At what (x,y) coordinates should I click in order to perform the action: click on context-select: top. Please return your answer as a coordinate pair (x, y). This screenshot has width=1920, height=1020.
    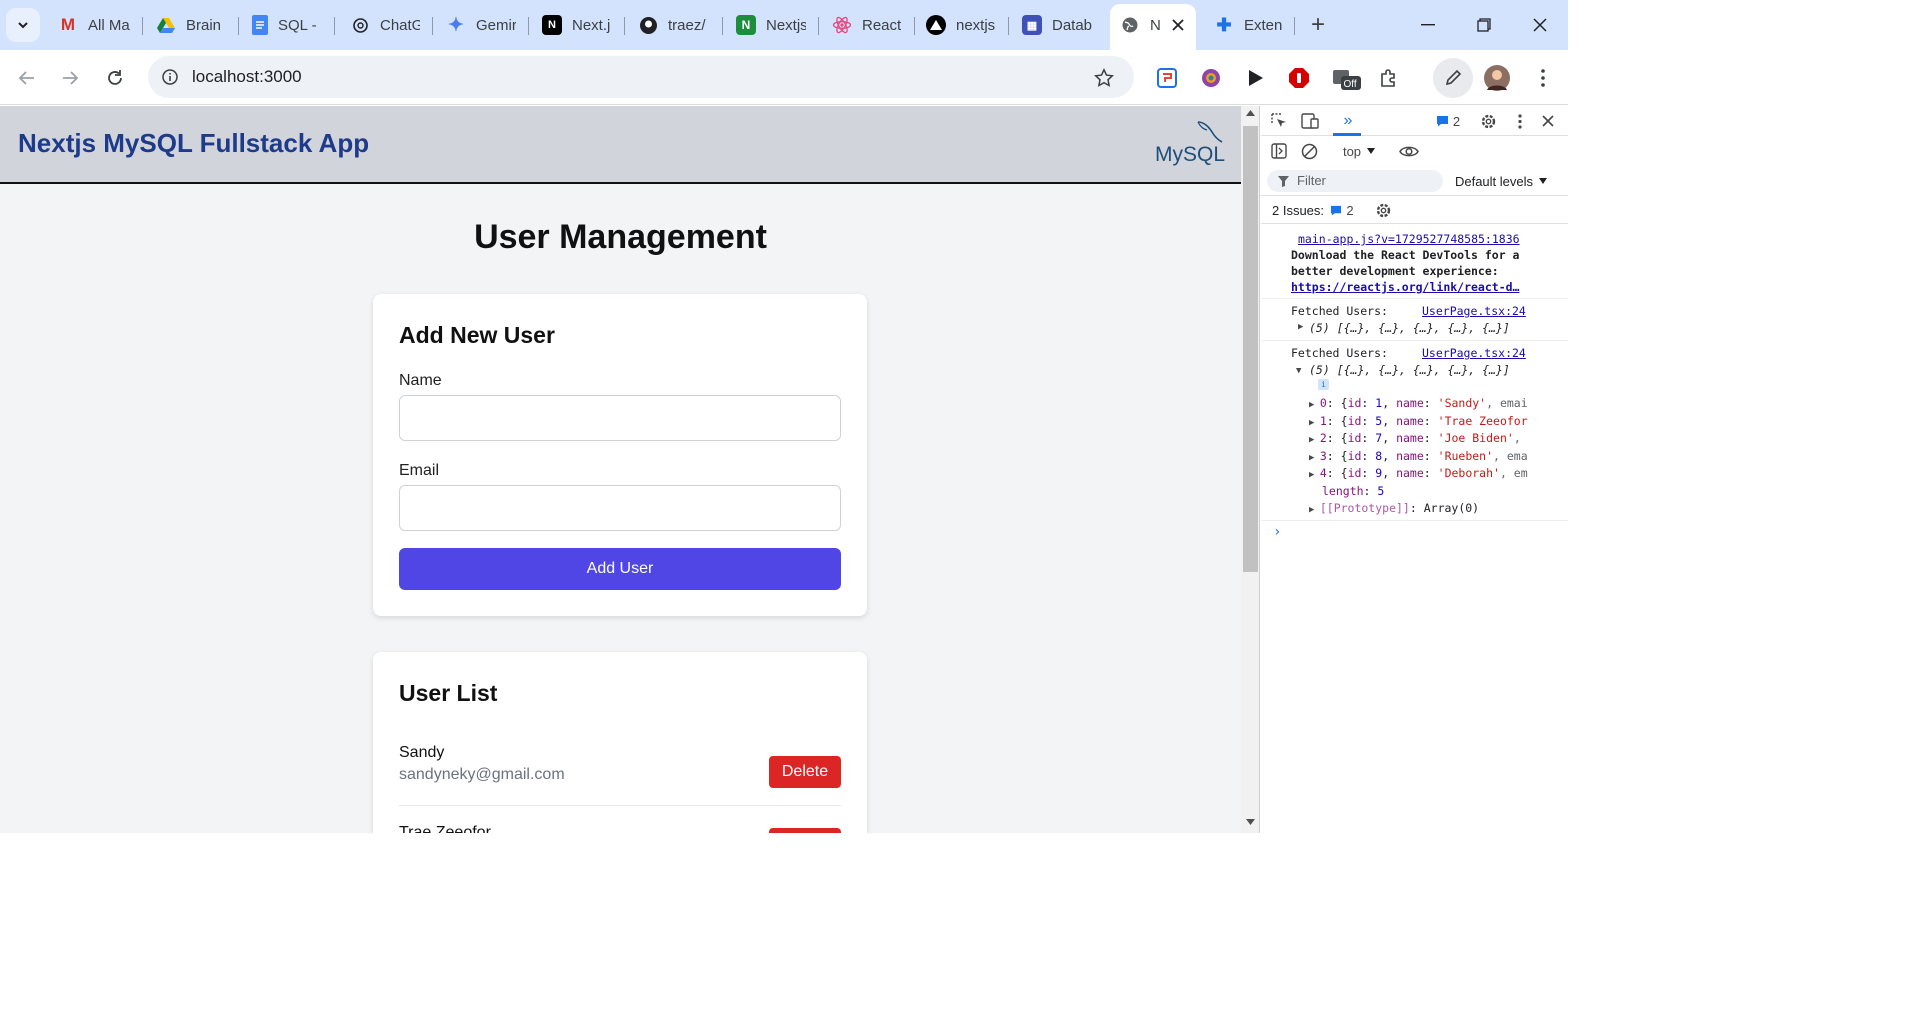
    Looking at the image, I should click on (1359, 151).